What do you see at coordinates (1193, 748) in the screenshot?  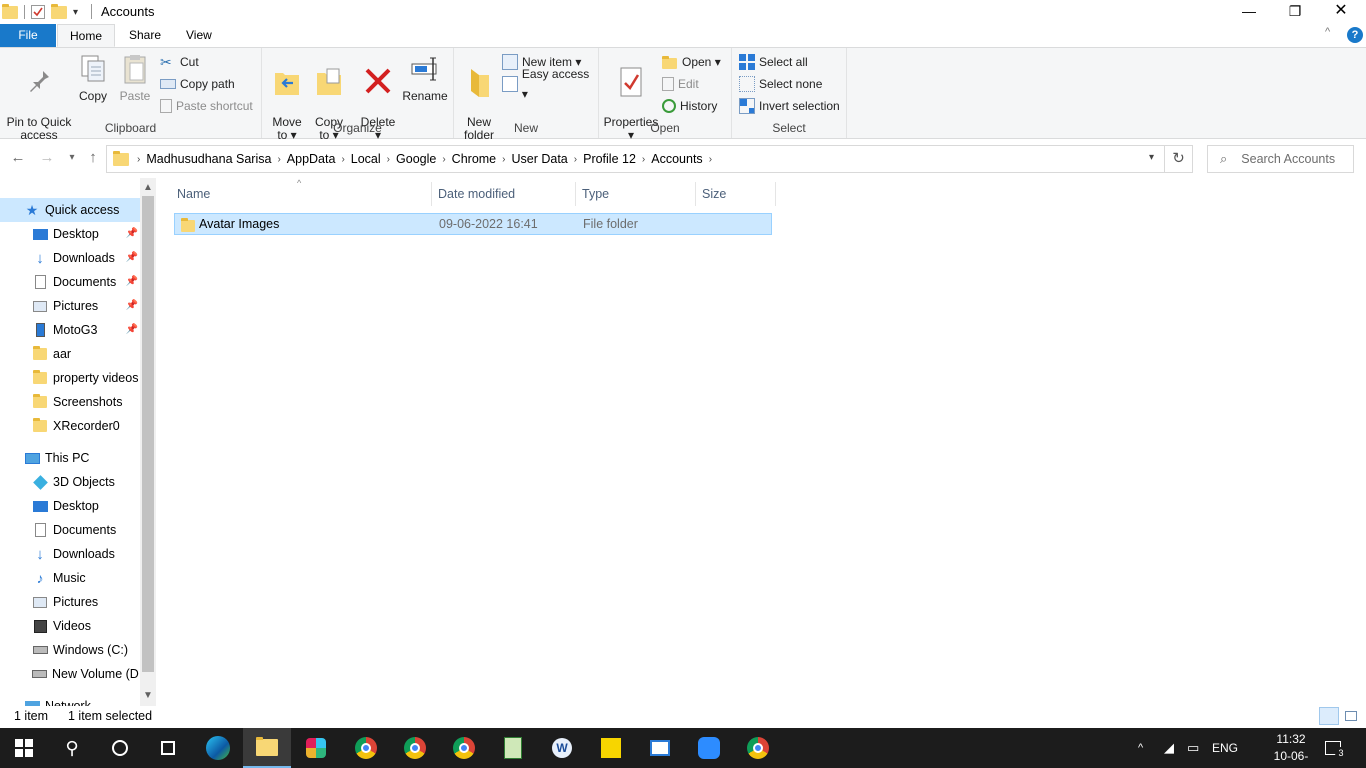 I see `battery-icon: ▭` at bounding box center [1193, 748].